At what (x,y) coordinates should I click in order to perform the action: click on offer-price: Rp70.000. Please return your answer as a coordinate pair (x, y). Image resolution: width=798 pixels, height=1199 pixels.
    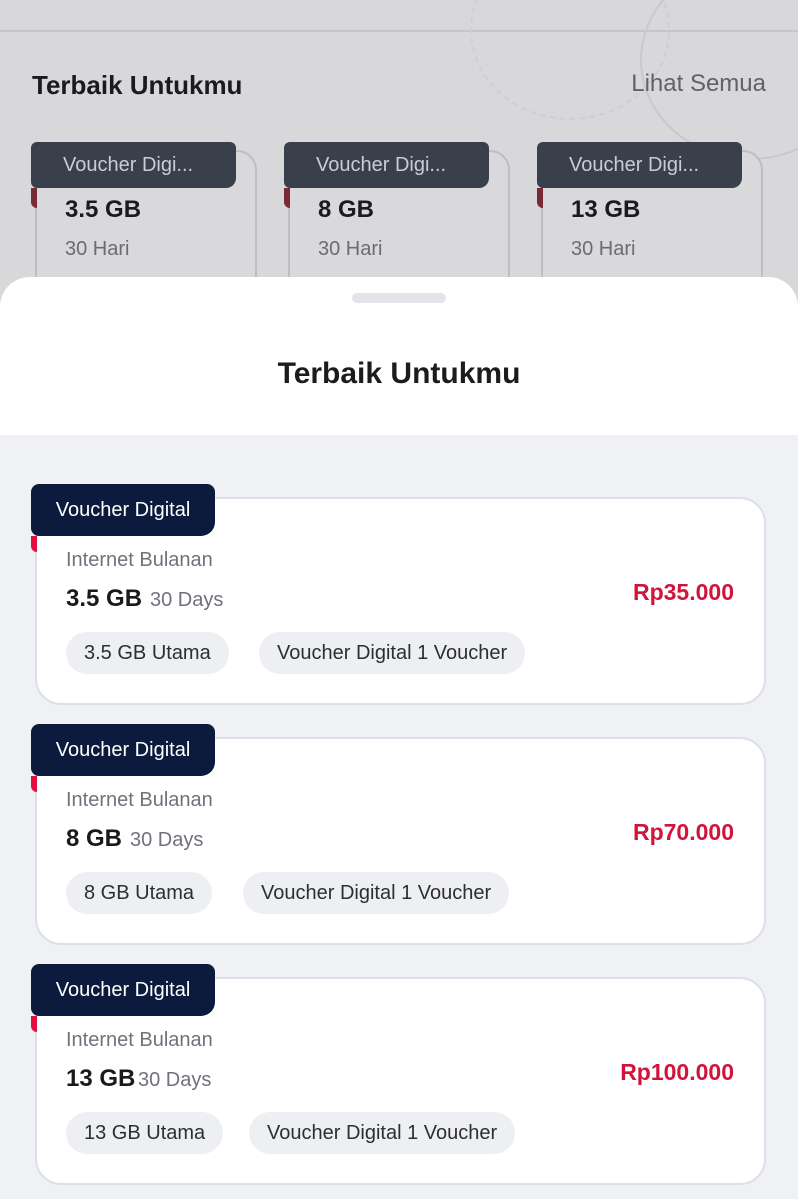
    Looking at the image, I should click on (683, 832).